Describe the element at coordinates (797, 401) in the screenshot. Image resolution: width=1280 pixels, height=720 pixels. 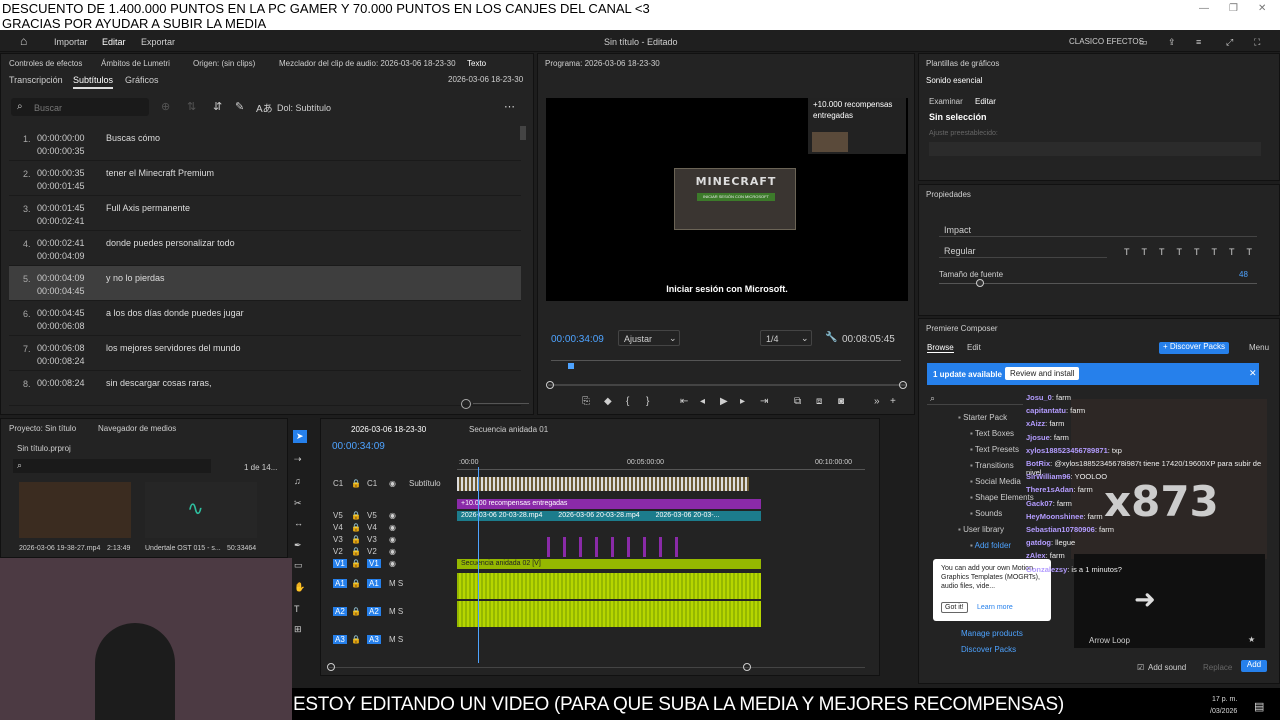
I see `insert-icon: ⧉` at that location.